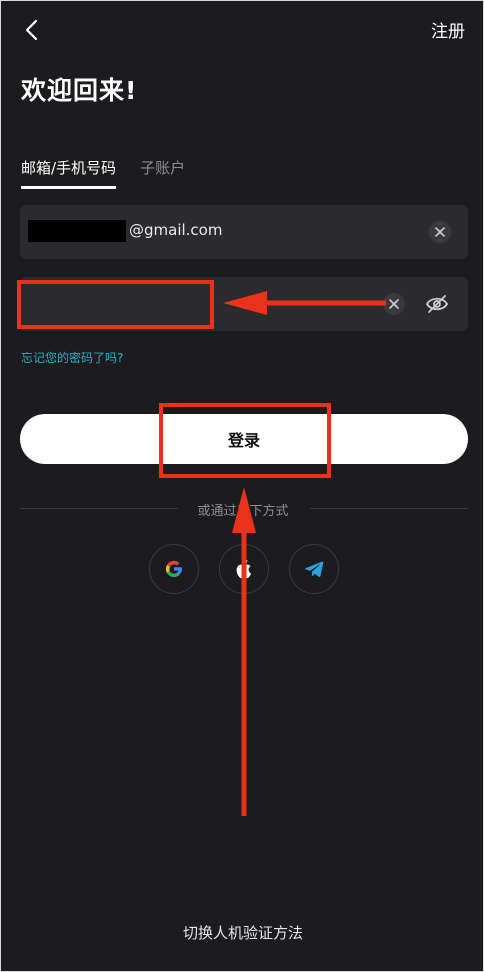 The width and height of the screenshot is (484, 972). I want to click on google-icon, so click(173, 569).